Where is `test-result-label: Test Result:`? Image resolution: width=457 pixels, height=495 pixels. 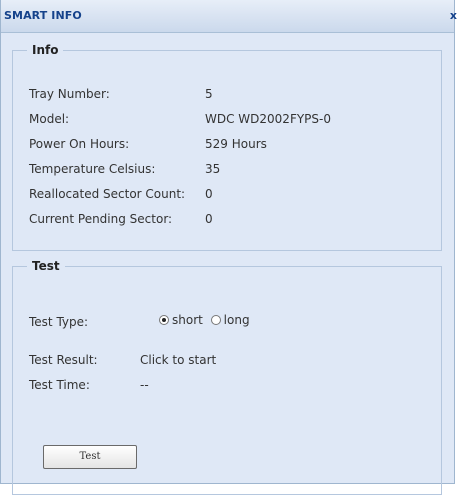
test-result-label: Test Result: is located at coordinates (63, 360).